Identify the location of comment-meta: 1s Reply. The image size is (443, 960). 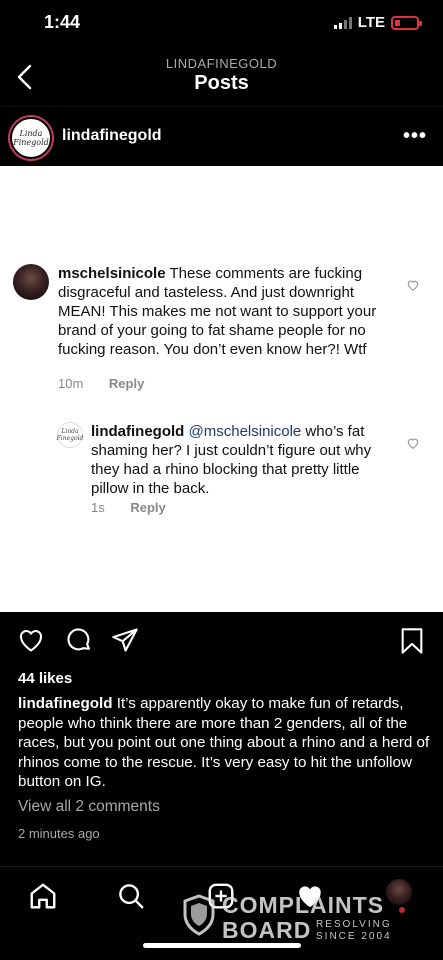
(139, 507).